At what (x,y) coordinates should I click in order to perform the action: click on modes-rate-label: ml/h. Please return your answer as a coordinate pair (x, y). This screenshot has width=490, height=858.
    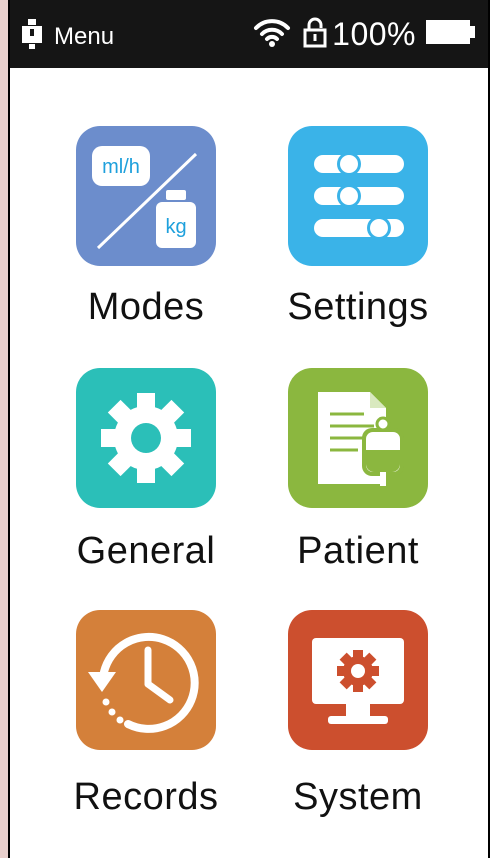
    Looking at the image, I should click on (121, 167).